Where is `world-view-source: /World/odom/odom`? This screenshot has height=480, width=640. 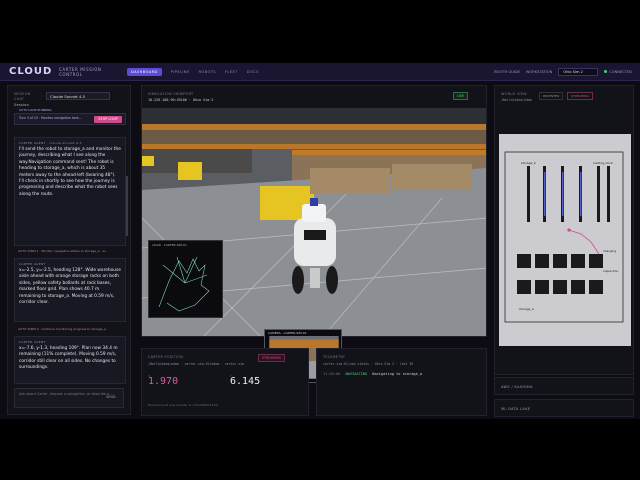 world-view-source: /World/odom/odom is located at coordinates (516, 100).